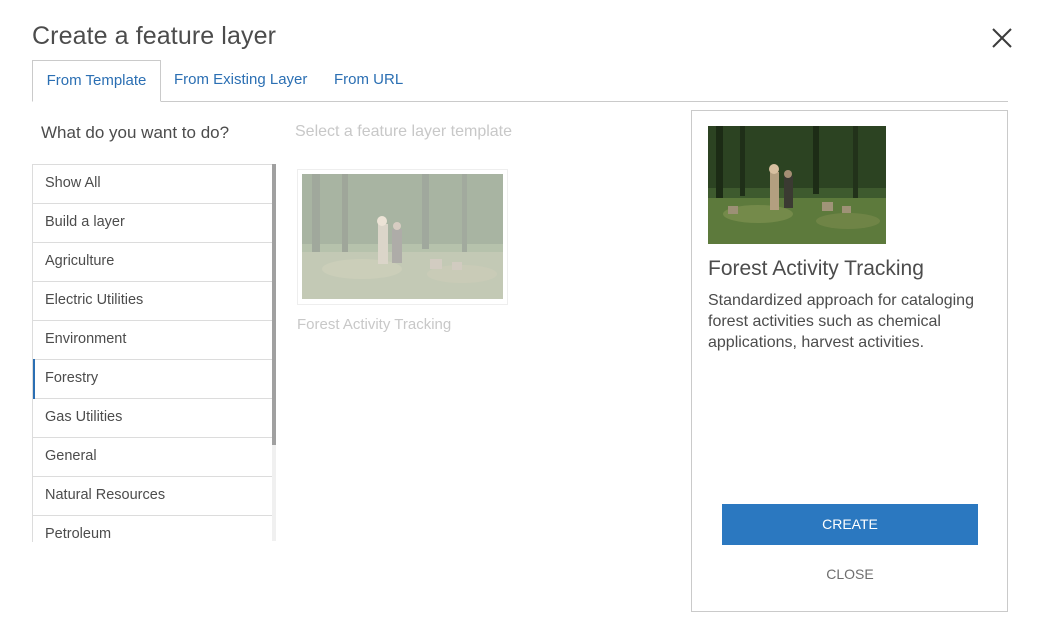 Image resolution: width=1040 pixels, height=637 pixels. I want to click on category-item-build-a-layer: Build a layer, so click(153, 223).